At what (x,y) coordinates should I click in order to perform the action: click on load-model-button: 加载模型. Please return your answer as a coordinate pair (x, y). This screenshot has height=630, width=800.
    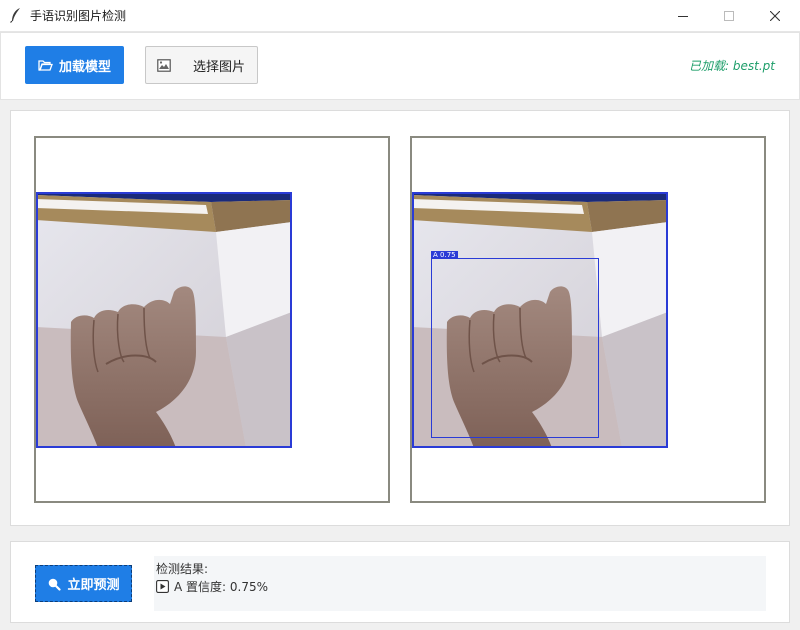
    Looking at the image, I should click on (74, 65).